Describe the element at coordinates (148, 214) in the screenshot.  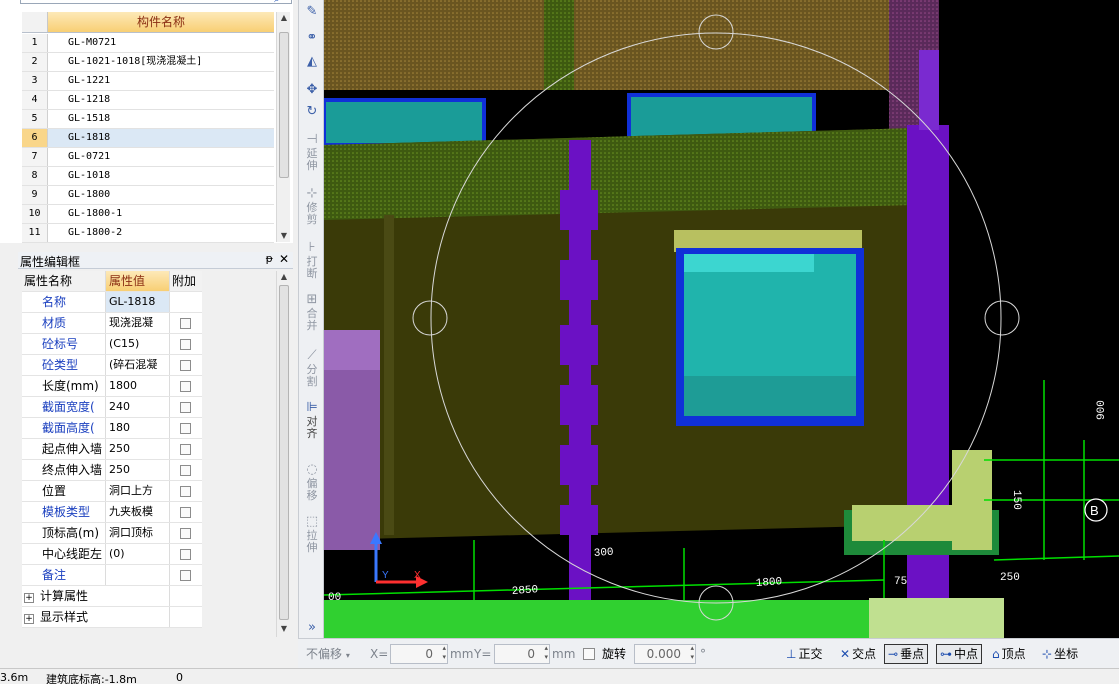
I see `component-row: 10 GL-1800-1` at that location.